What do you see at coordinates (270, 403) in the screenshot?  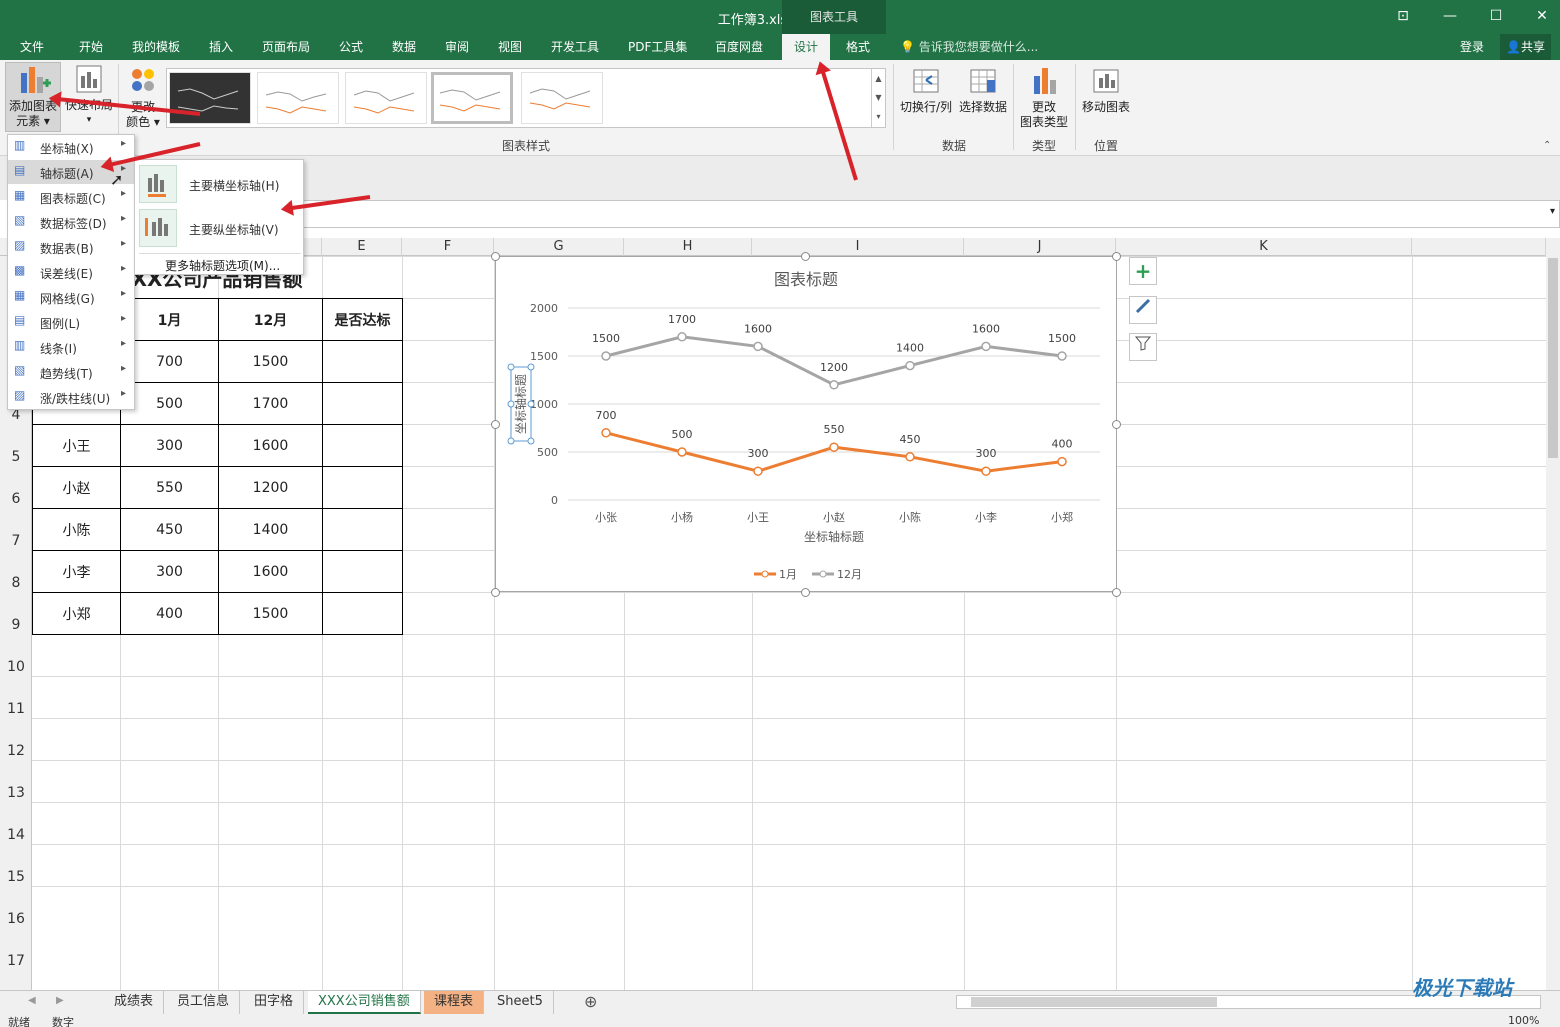 I see `table-cell-dec: 1700` at bounding box center [270, 403].